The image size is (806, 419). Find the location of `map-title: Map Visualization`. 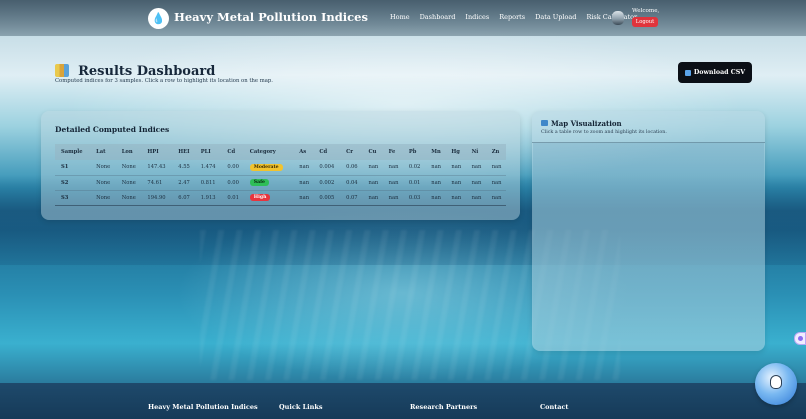

map-title: Map Visualization is located at coordinates (581, 123).